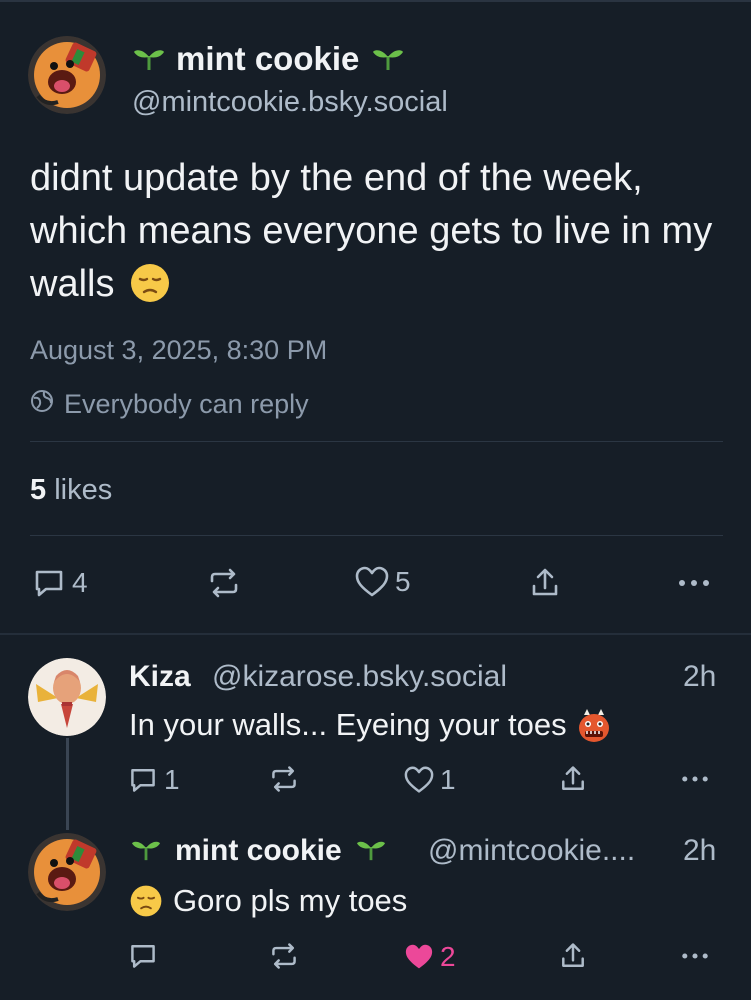  Describe the element at coordinates (38, 490) in the screenshot. I see `likes-count: 5` at that location.